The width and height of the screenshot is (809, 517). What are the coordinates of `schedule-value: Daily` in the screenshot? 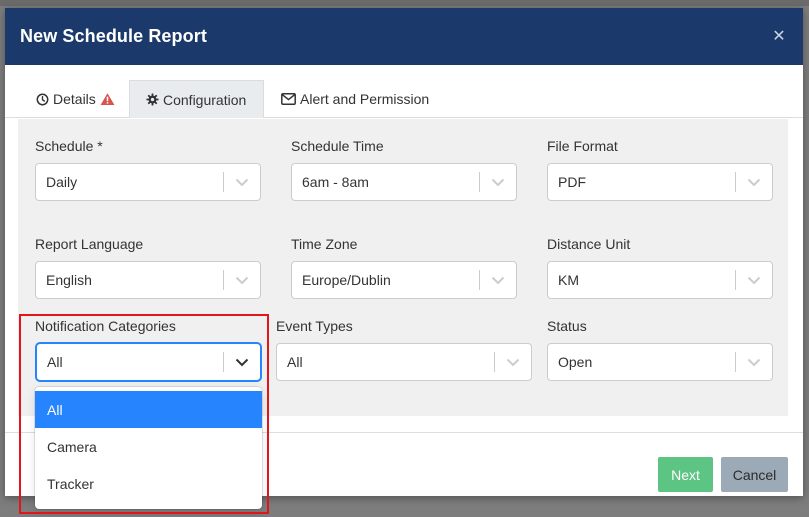 It's located at (62, 182).